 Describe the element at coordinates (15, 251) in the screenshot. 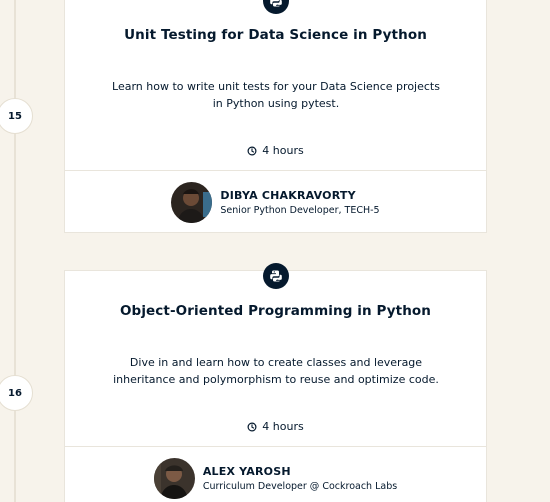

I see `timeline-line` at that location.